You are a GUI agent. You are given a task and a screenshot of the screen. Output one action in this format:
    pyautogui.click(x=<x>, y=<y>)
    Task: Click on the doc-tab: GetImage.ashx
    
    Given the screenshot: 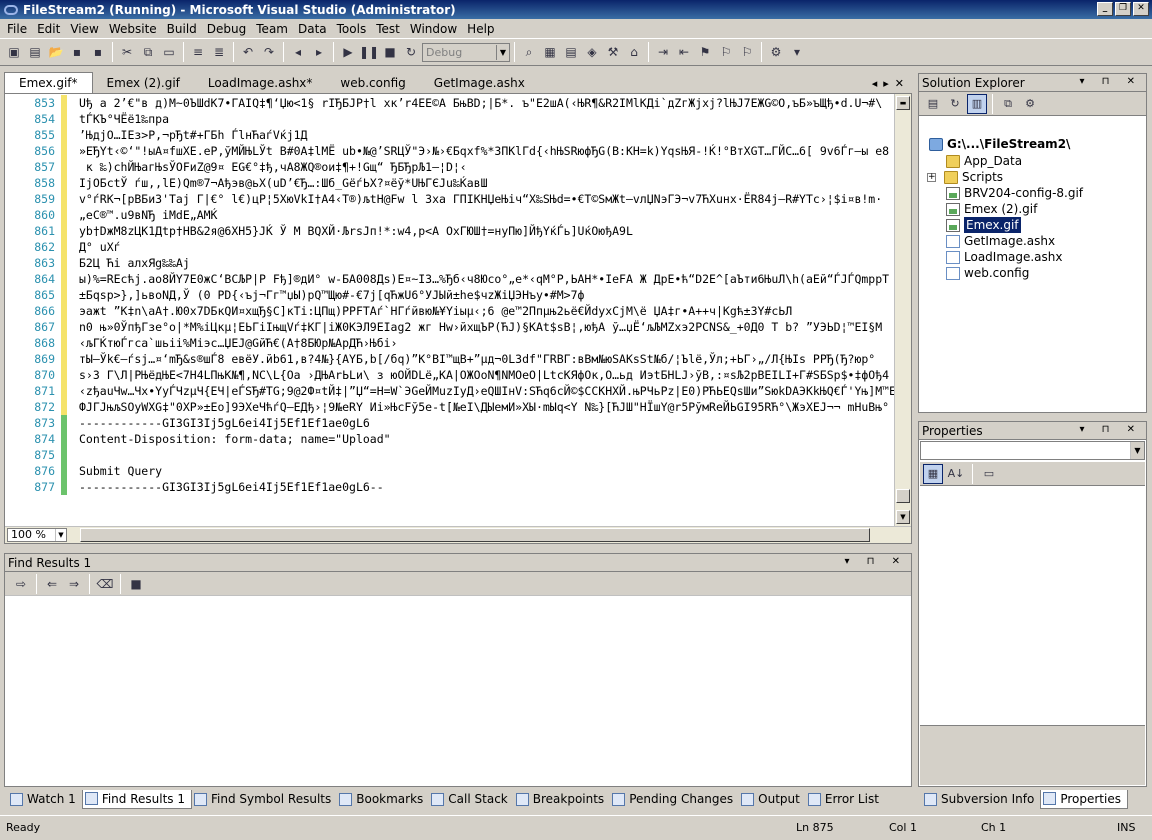 What is the action you would take?
    pyautogui.click(x=479, y=83)
    